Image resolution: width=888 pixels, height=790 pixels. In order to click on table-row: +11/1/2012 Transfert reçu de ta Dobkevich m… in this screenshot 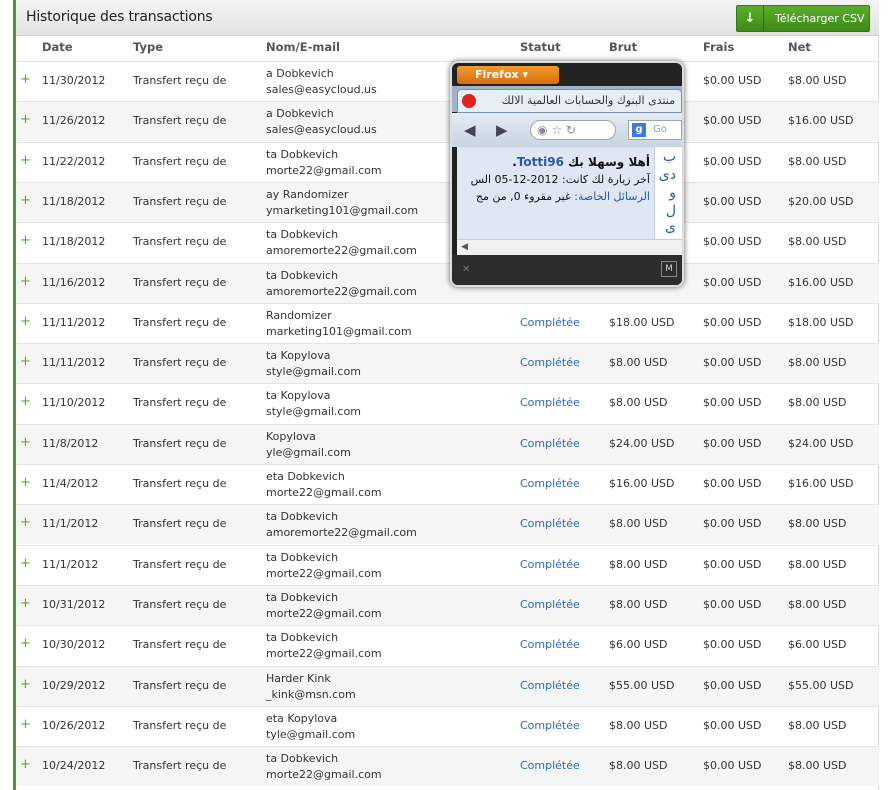, I will do `click(447, 564)`.